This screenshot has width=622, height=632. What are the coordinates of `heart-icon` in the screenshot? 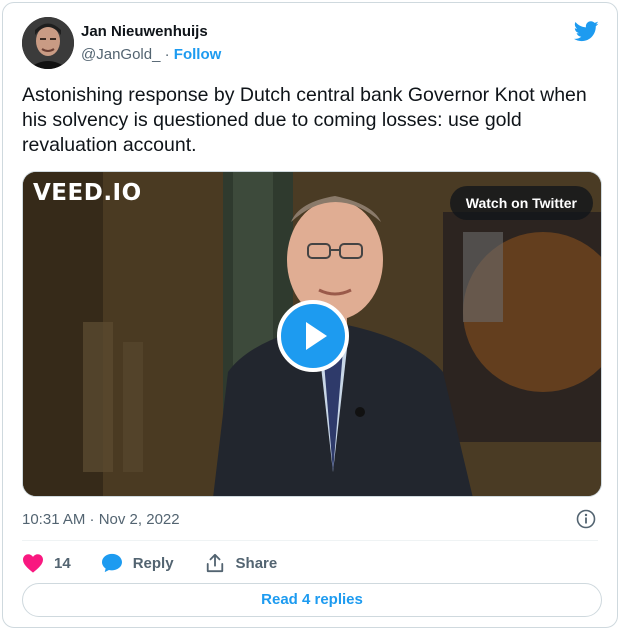 It's located at (33, 563).